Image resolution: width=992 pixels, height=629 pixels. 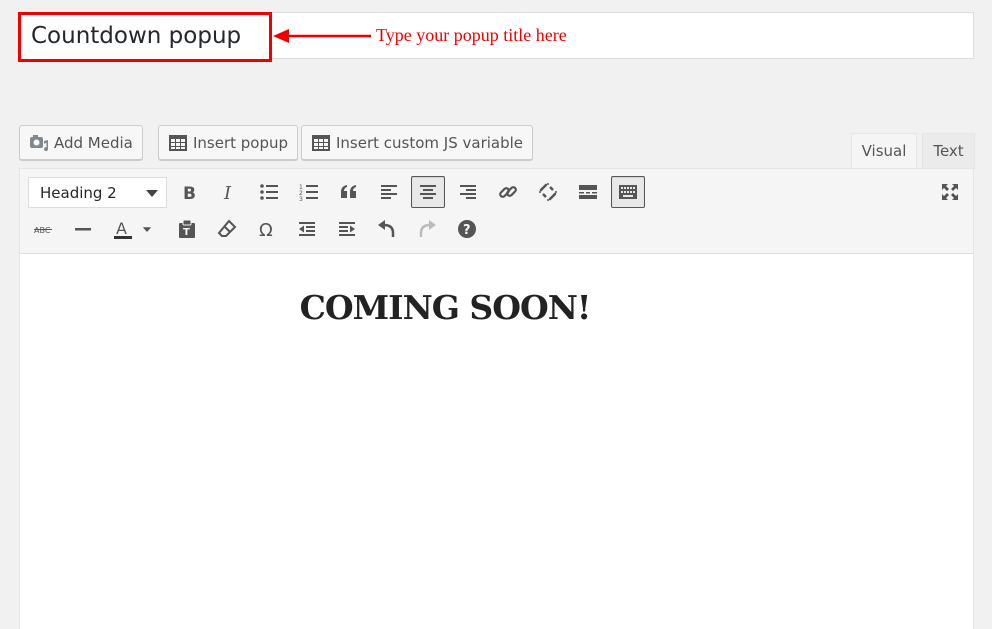 I want to click on redo-button, so click(x=427, y=229).